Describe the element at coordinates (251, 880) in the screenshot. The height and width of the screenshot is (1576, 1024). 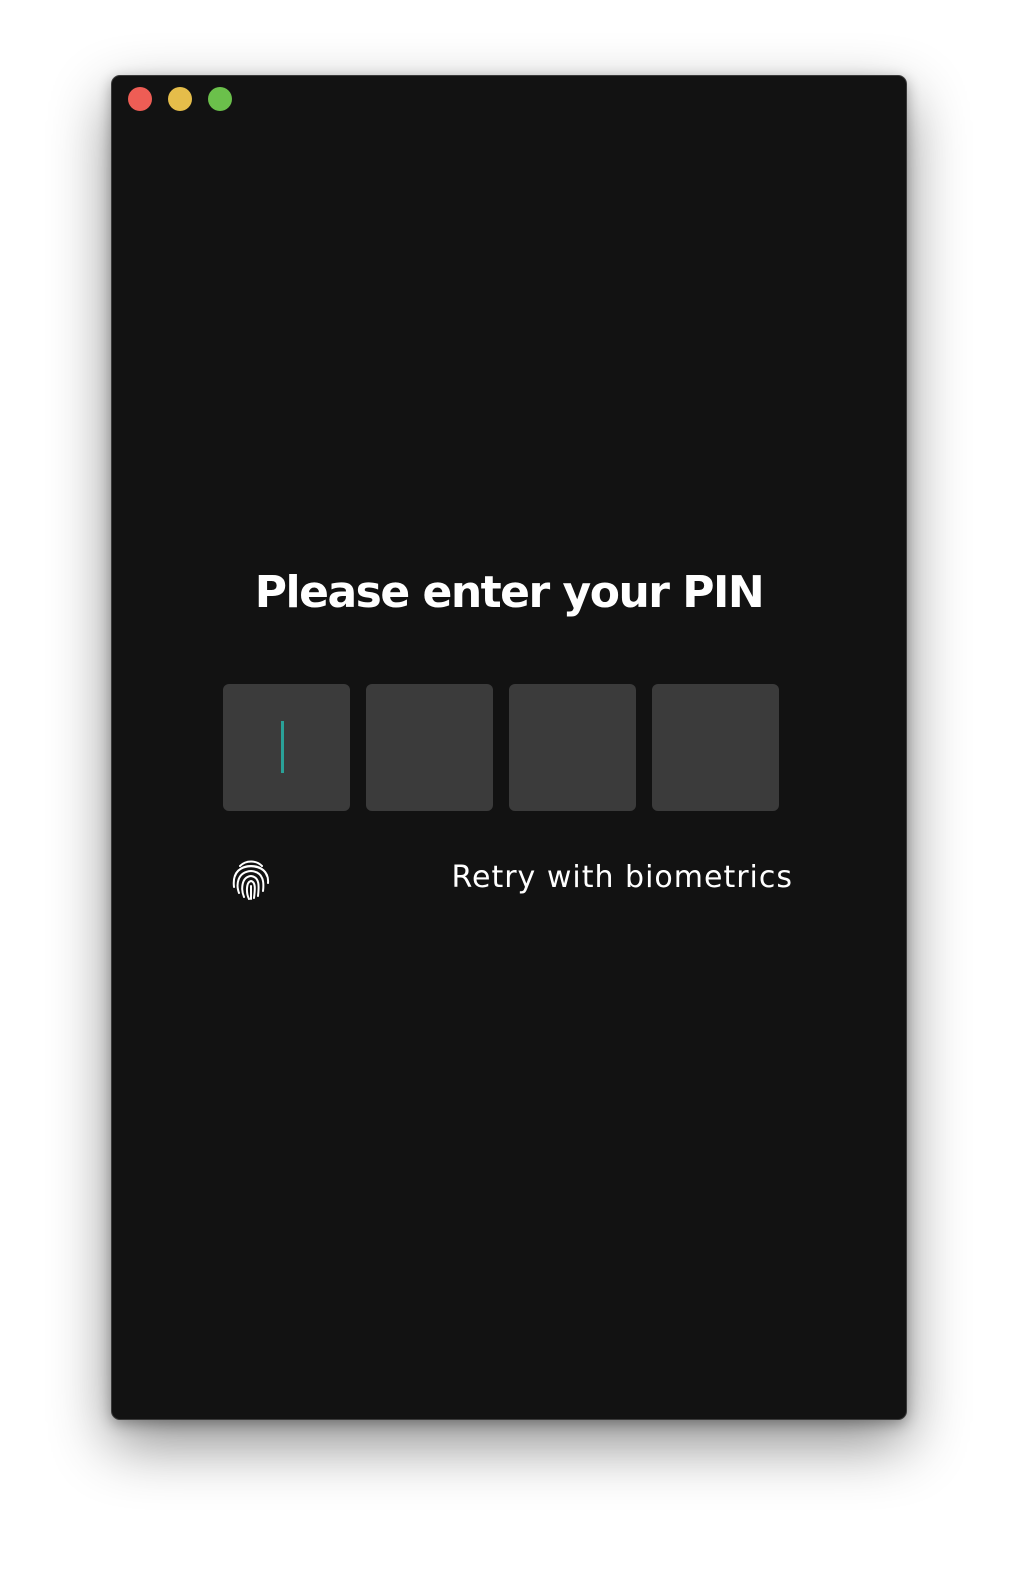
I see `fingerprint-icon` at that location.